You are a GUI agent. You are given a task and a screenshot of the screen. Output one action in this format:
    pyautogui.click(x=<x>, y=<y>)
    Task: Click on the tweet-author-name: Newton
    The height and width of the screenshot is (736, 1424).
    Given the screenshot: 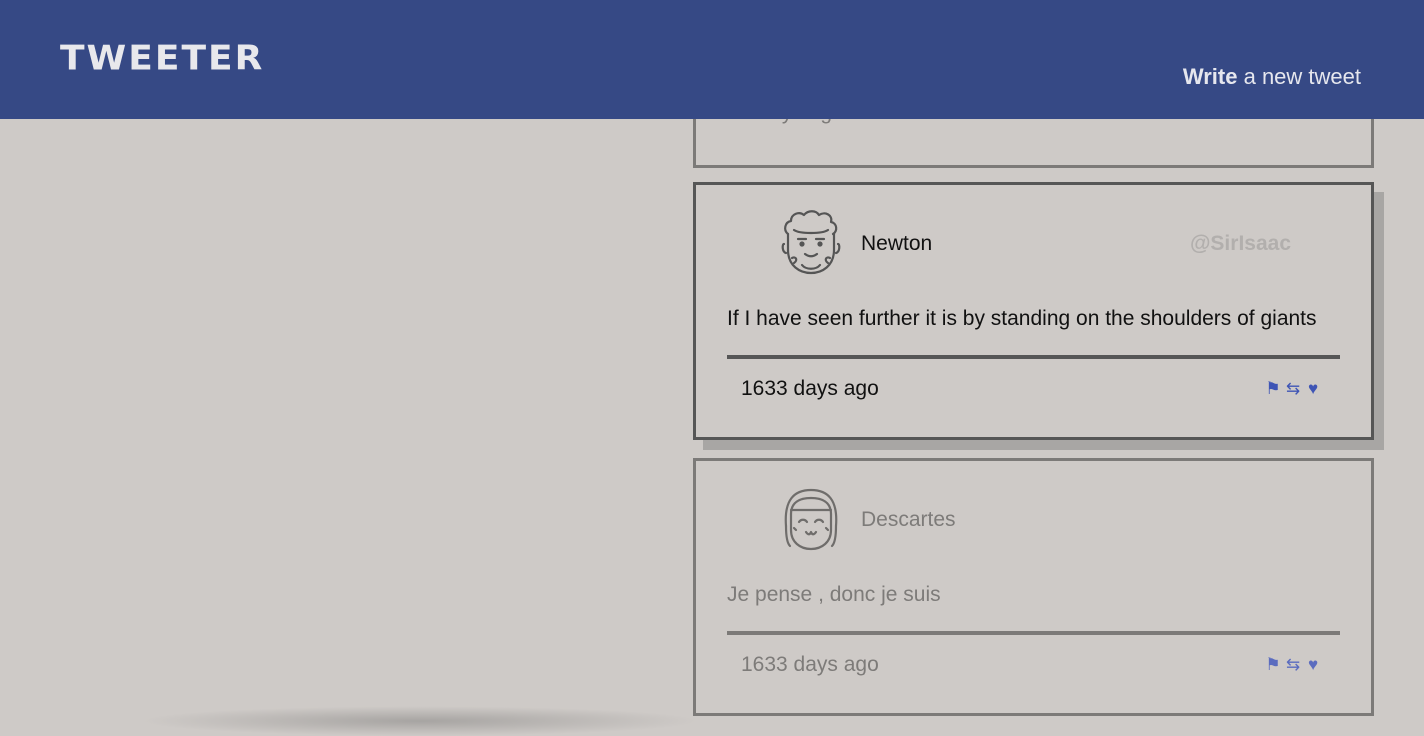 What is the action you would take?
    pyautogui.click(x=897, y=243)
    